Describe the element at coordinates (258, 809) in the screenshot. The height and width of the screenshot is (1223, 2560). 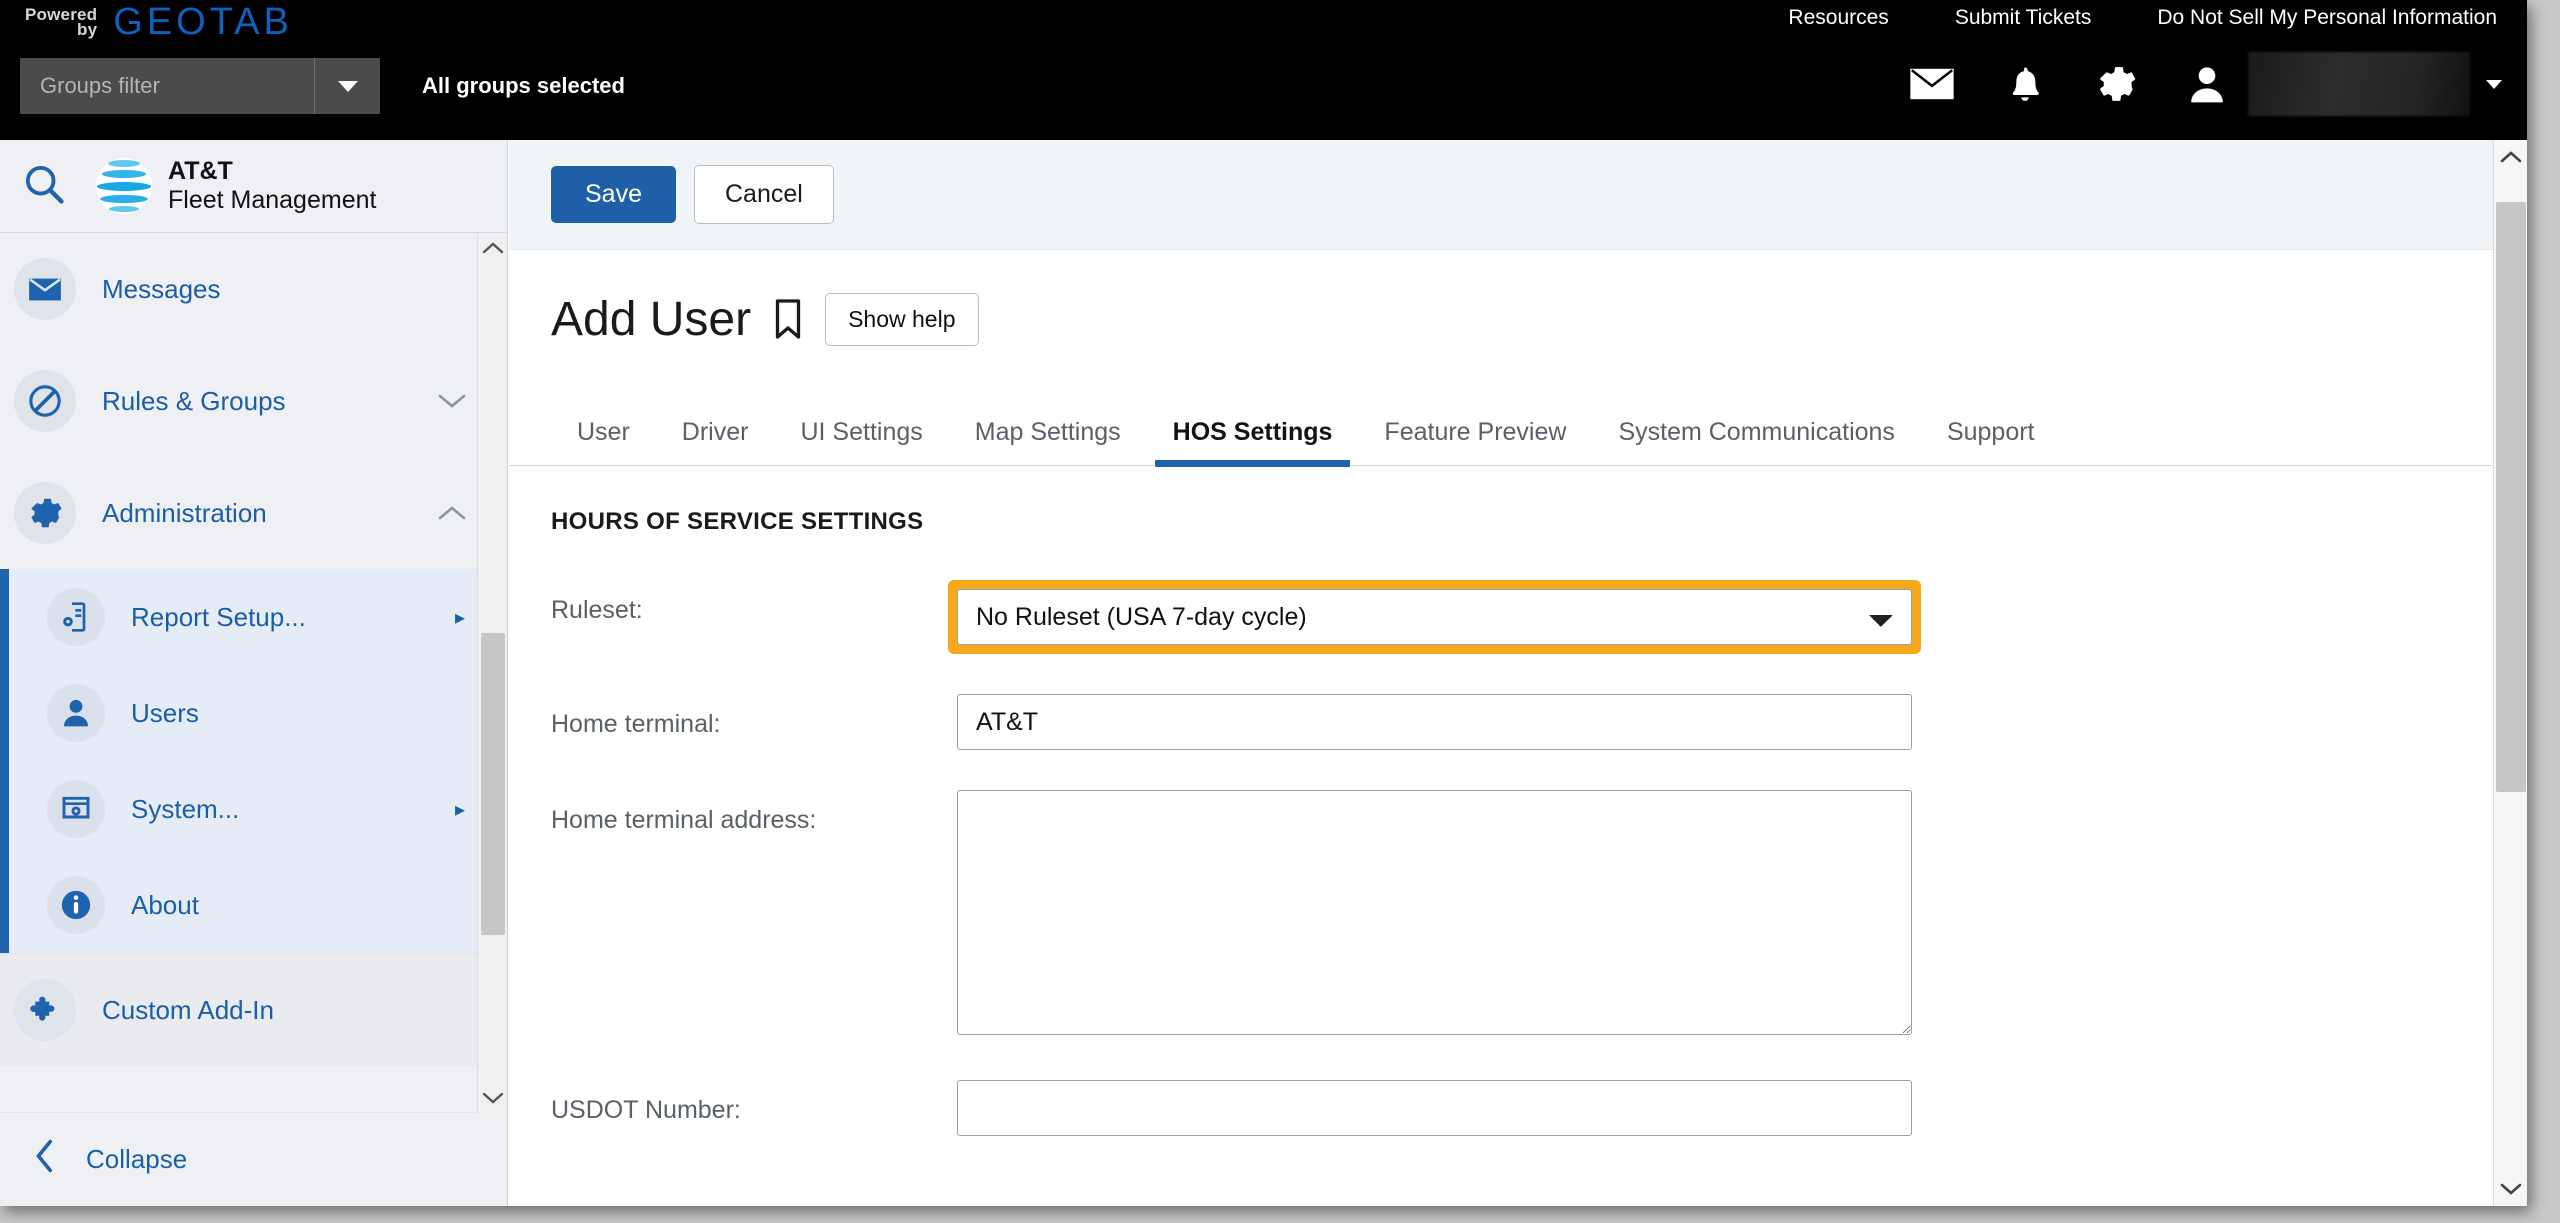
I see `sidebar-item-system: System... ▸` at that location.